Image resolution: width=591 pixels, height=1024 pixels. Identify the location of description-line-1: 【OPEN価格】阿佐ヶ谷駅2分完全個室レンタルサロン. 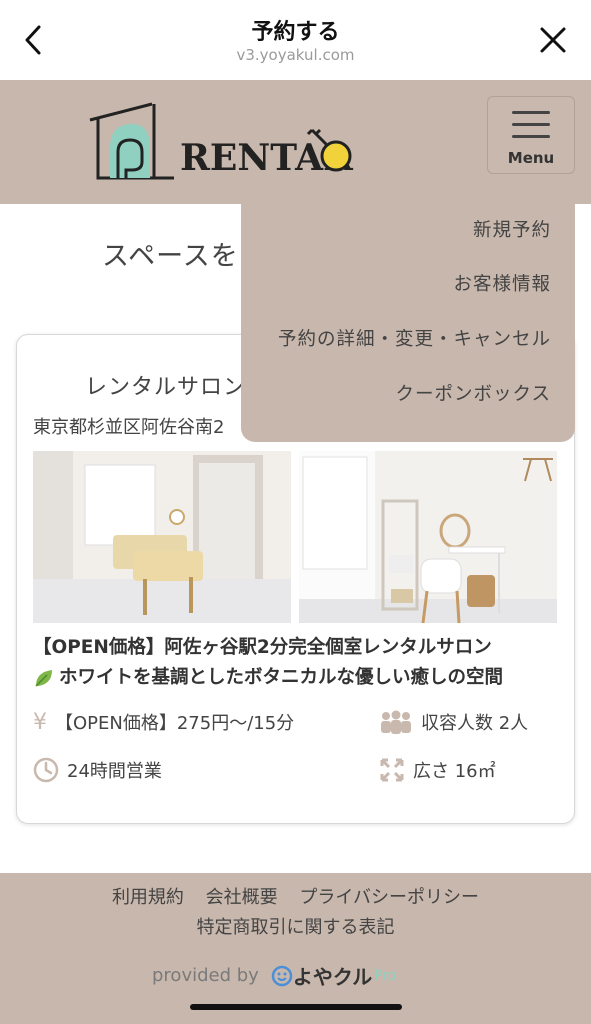
(262, 647).